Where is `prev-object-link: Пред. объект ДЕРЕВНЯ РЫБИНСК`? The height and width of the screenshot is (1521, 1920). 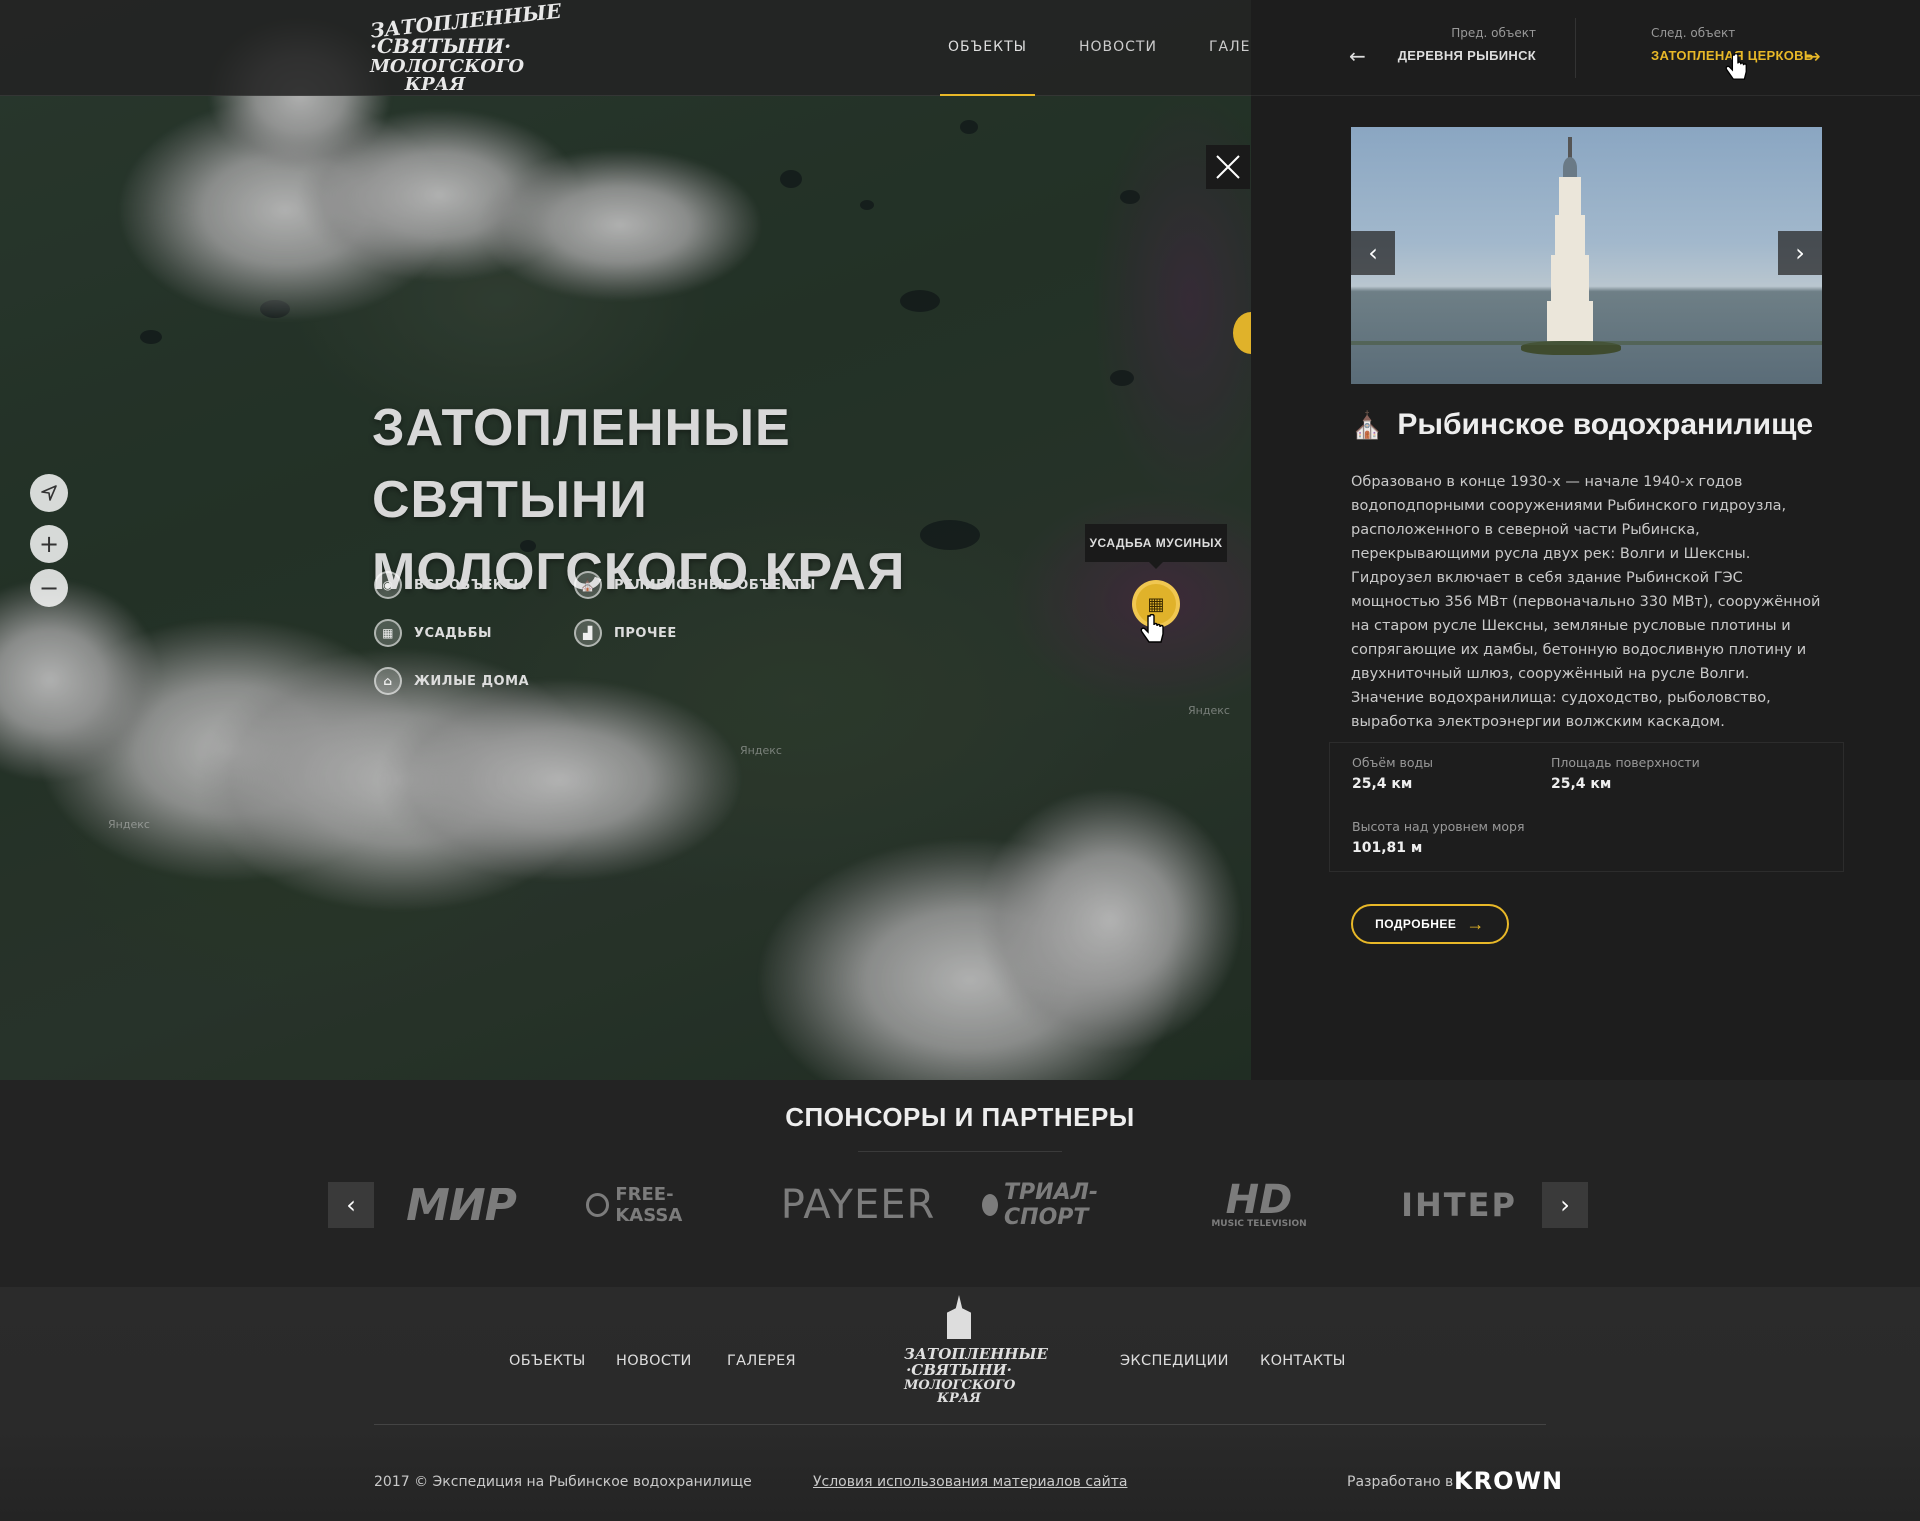
prev-object-link: Пред. объект ДЕРЕВНЯ РЫБИНСК is located at coordinates (1463, 44).